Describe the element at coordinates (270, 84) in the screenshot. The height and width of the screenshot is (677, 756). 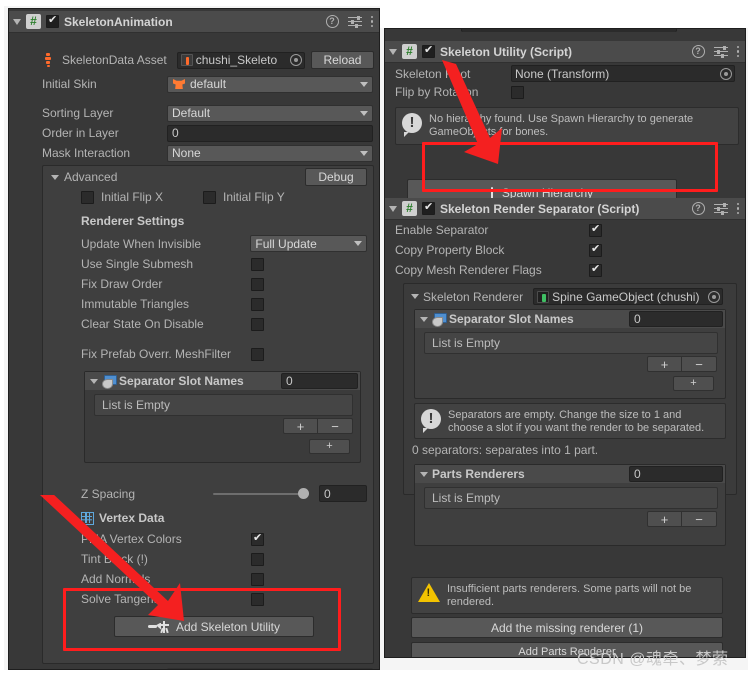
I see `initial-skin-dropdown: default` at that location.